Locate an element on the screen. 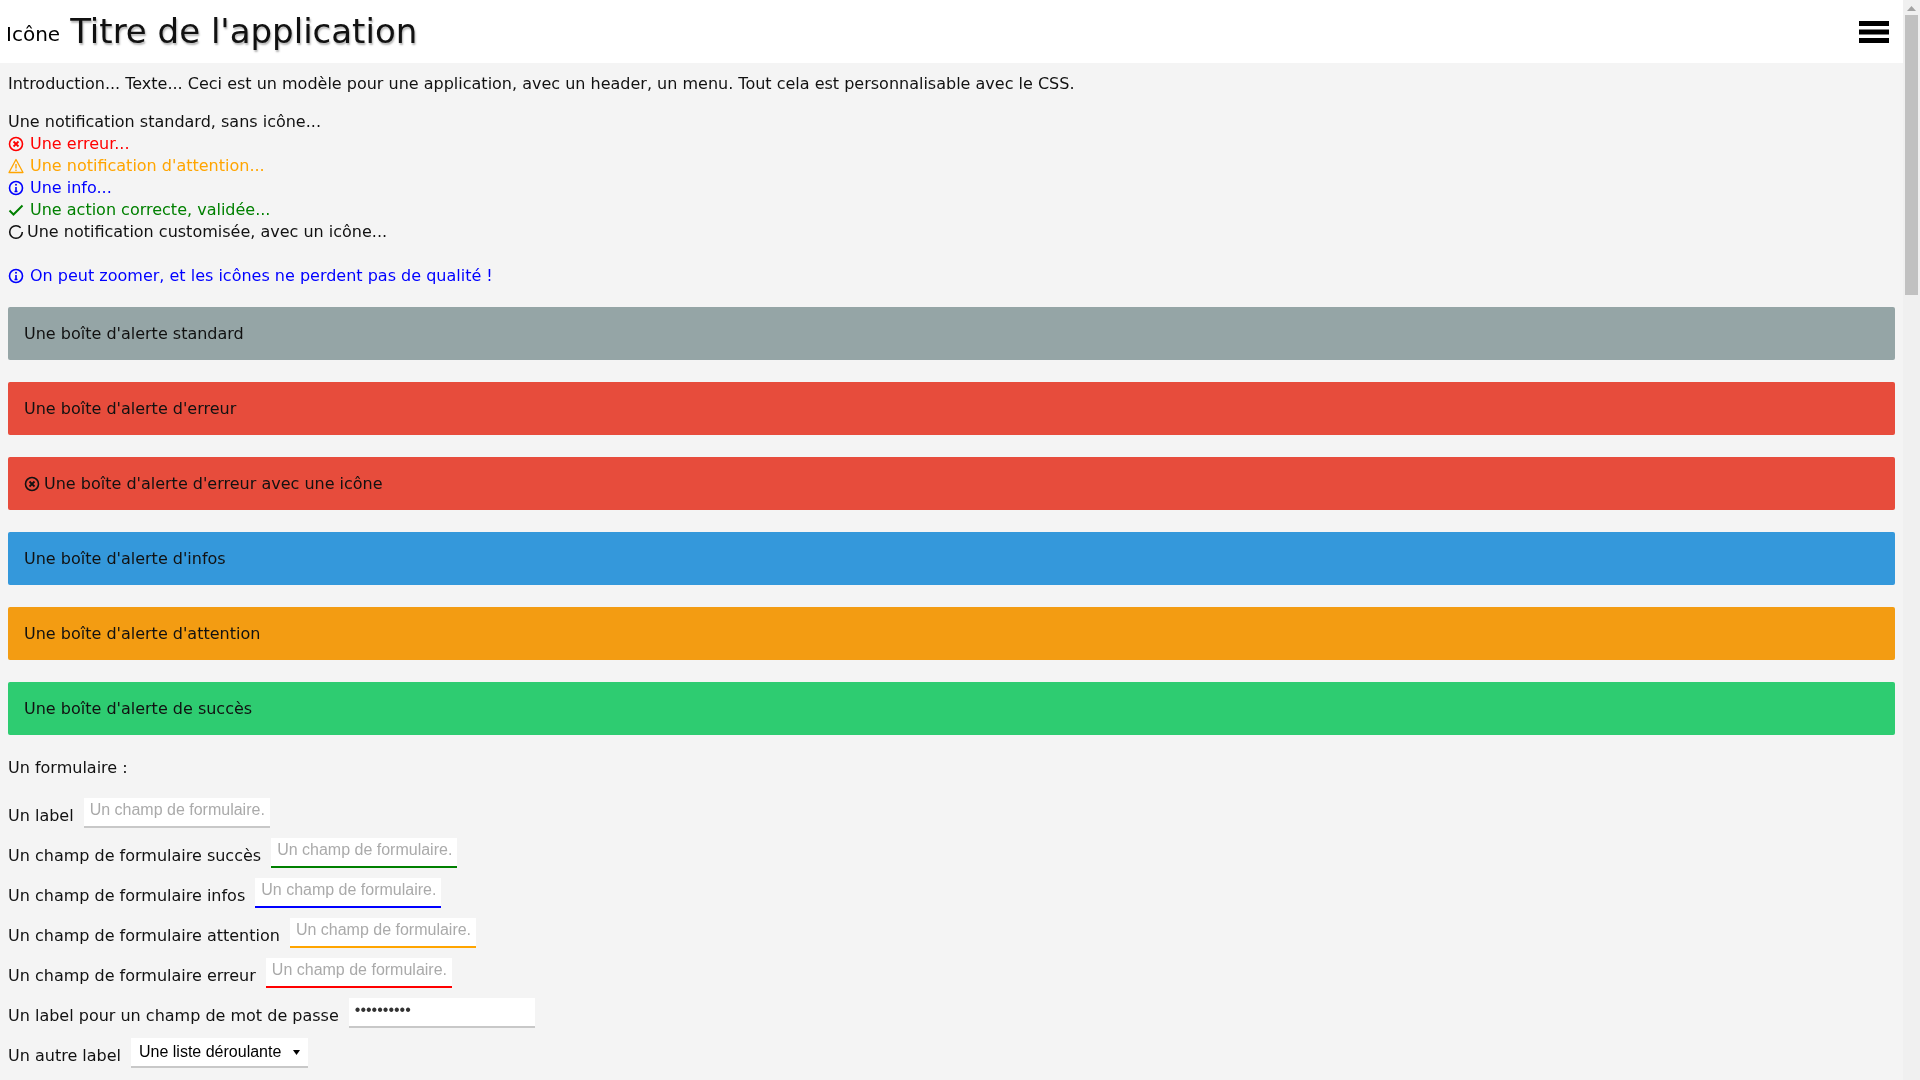  field-label: Un autre label is located at coordinates (64, 1056).